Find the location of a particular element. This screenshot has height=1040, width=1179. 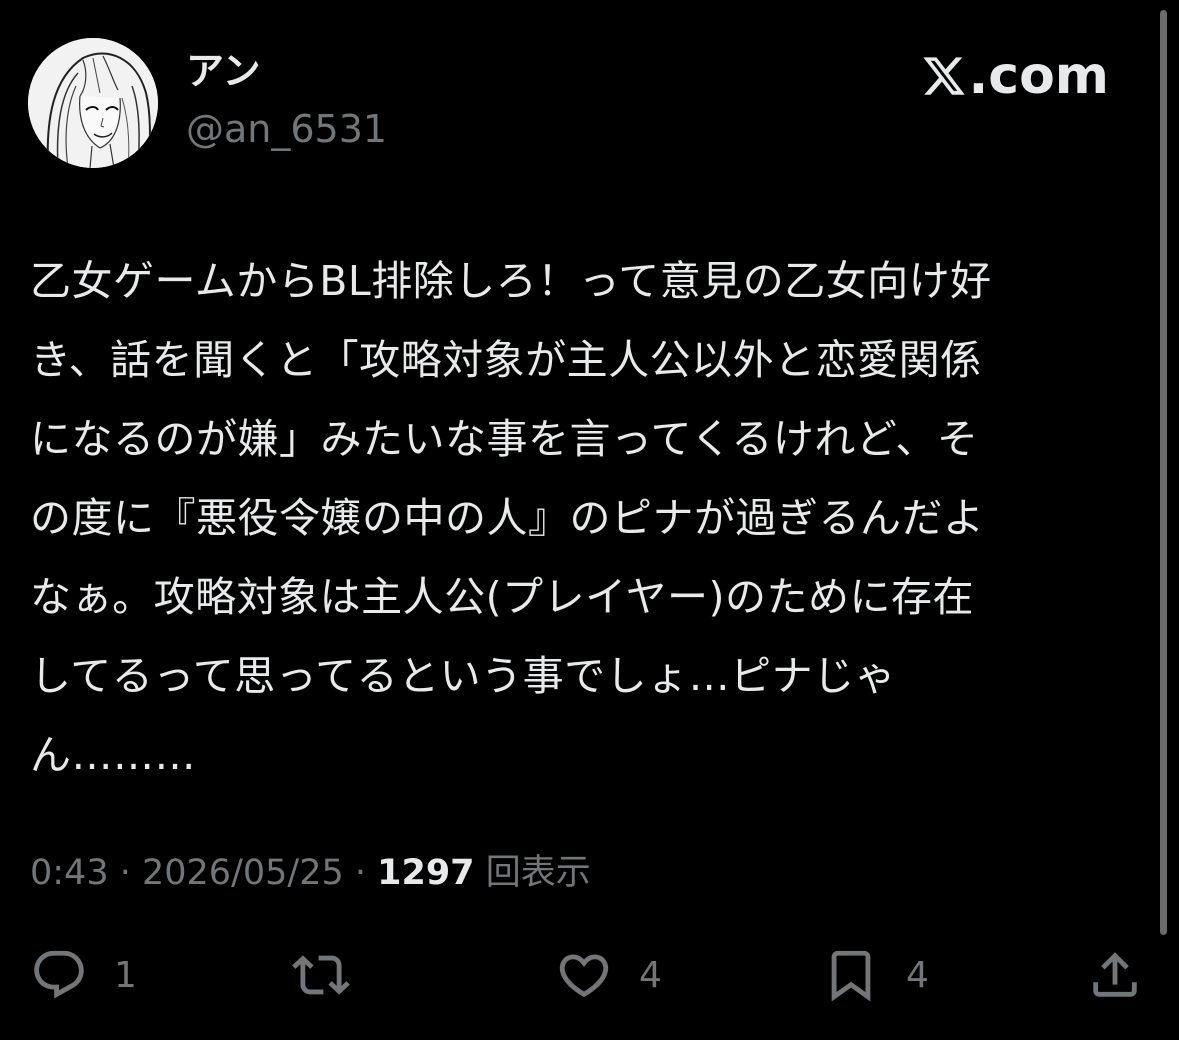

reply-button: 1 is located at coordinates (83, 975).